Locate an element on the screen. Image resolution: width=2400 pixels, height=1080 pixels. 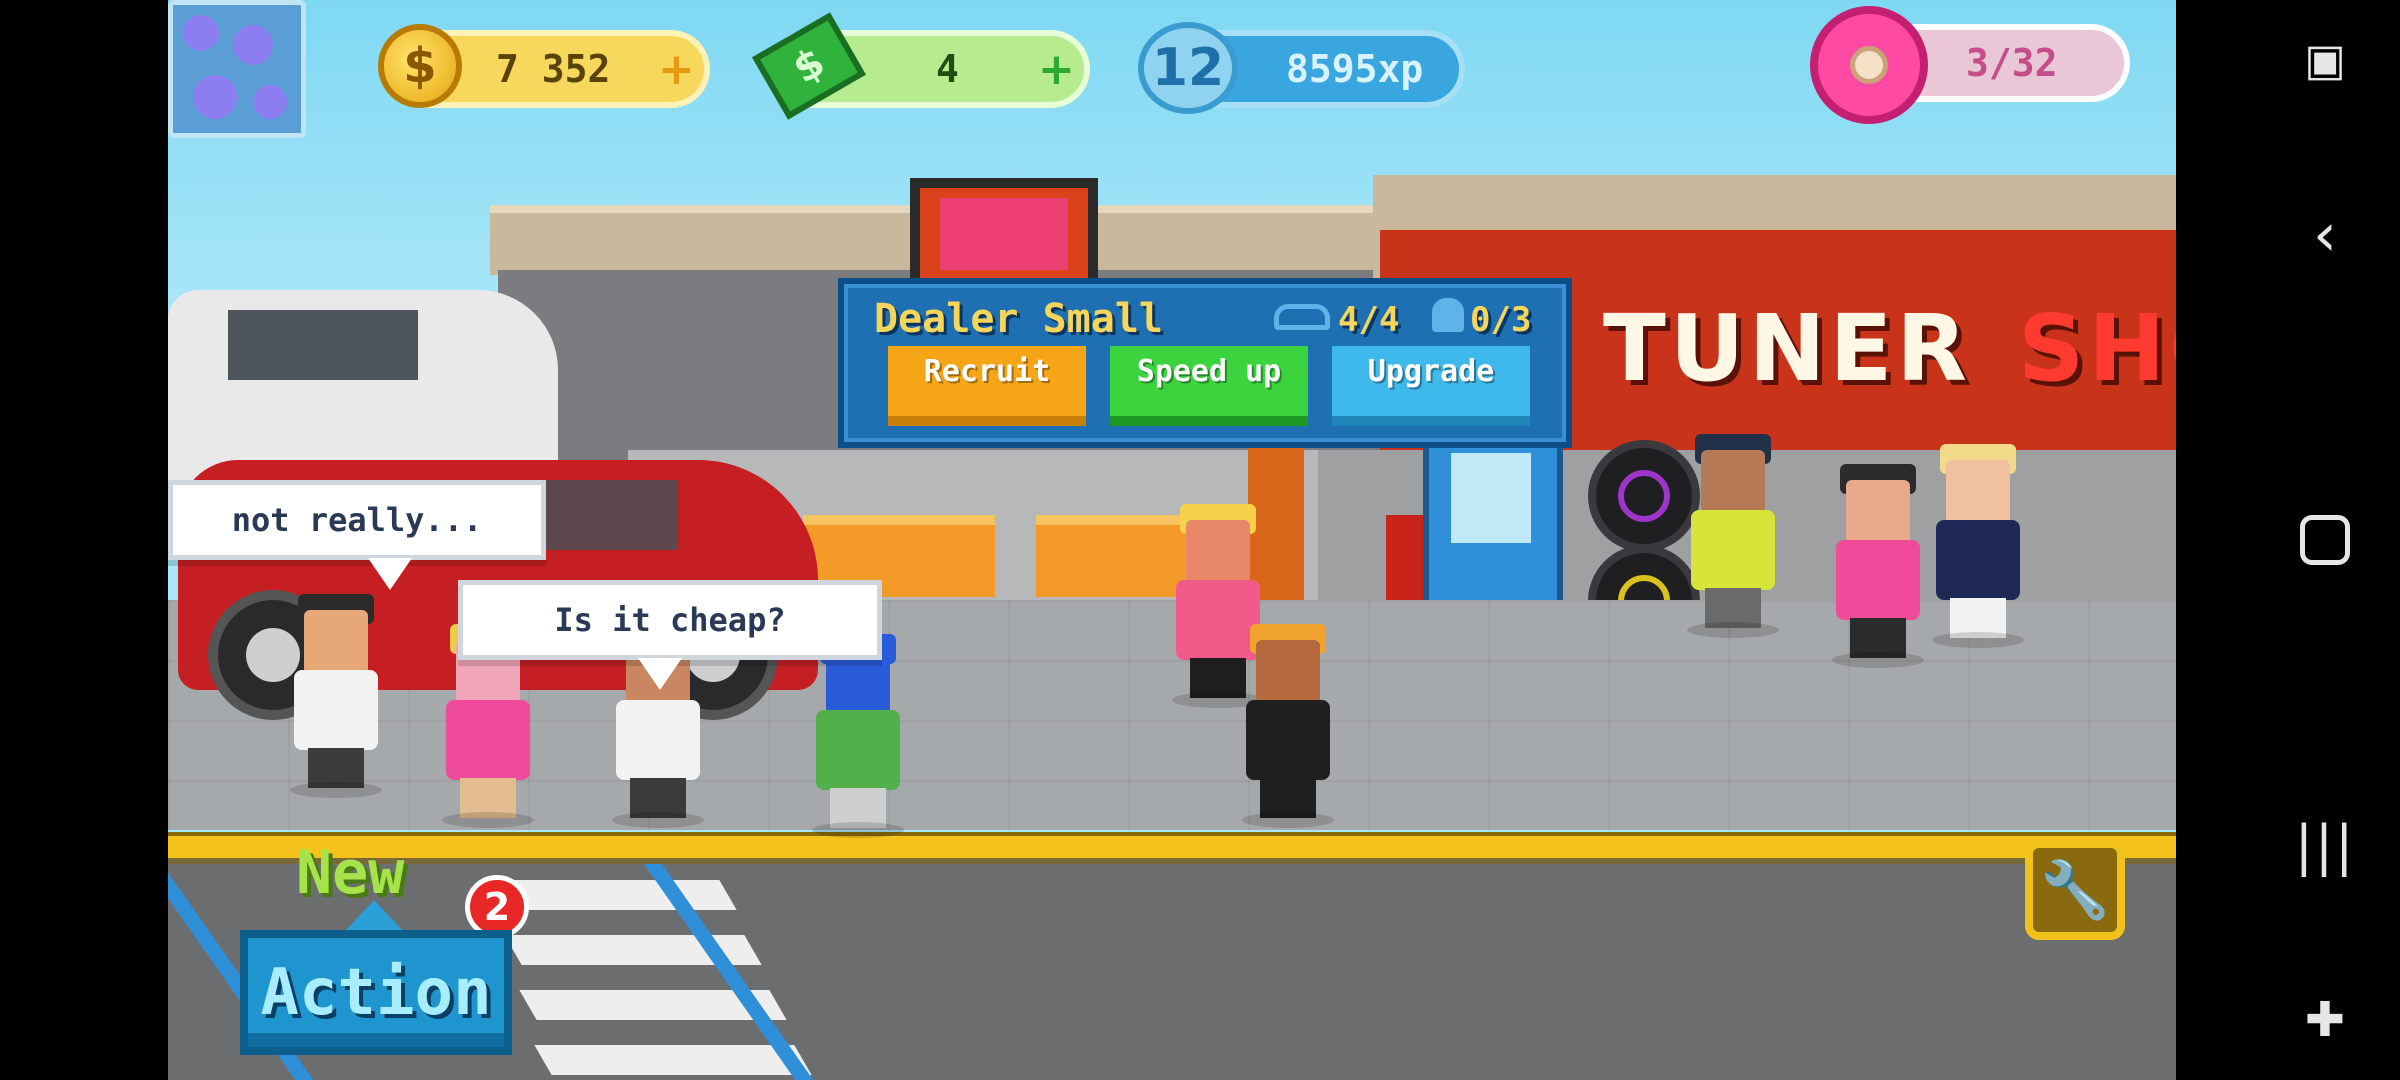
tuner-sign-text: TUNER is located at coordinates (1787, 348).